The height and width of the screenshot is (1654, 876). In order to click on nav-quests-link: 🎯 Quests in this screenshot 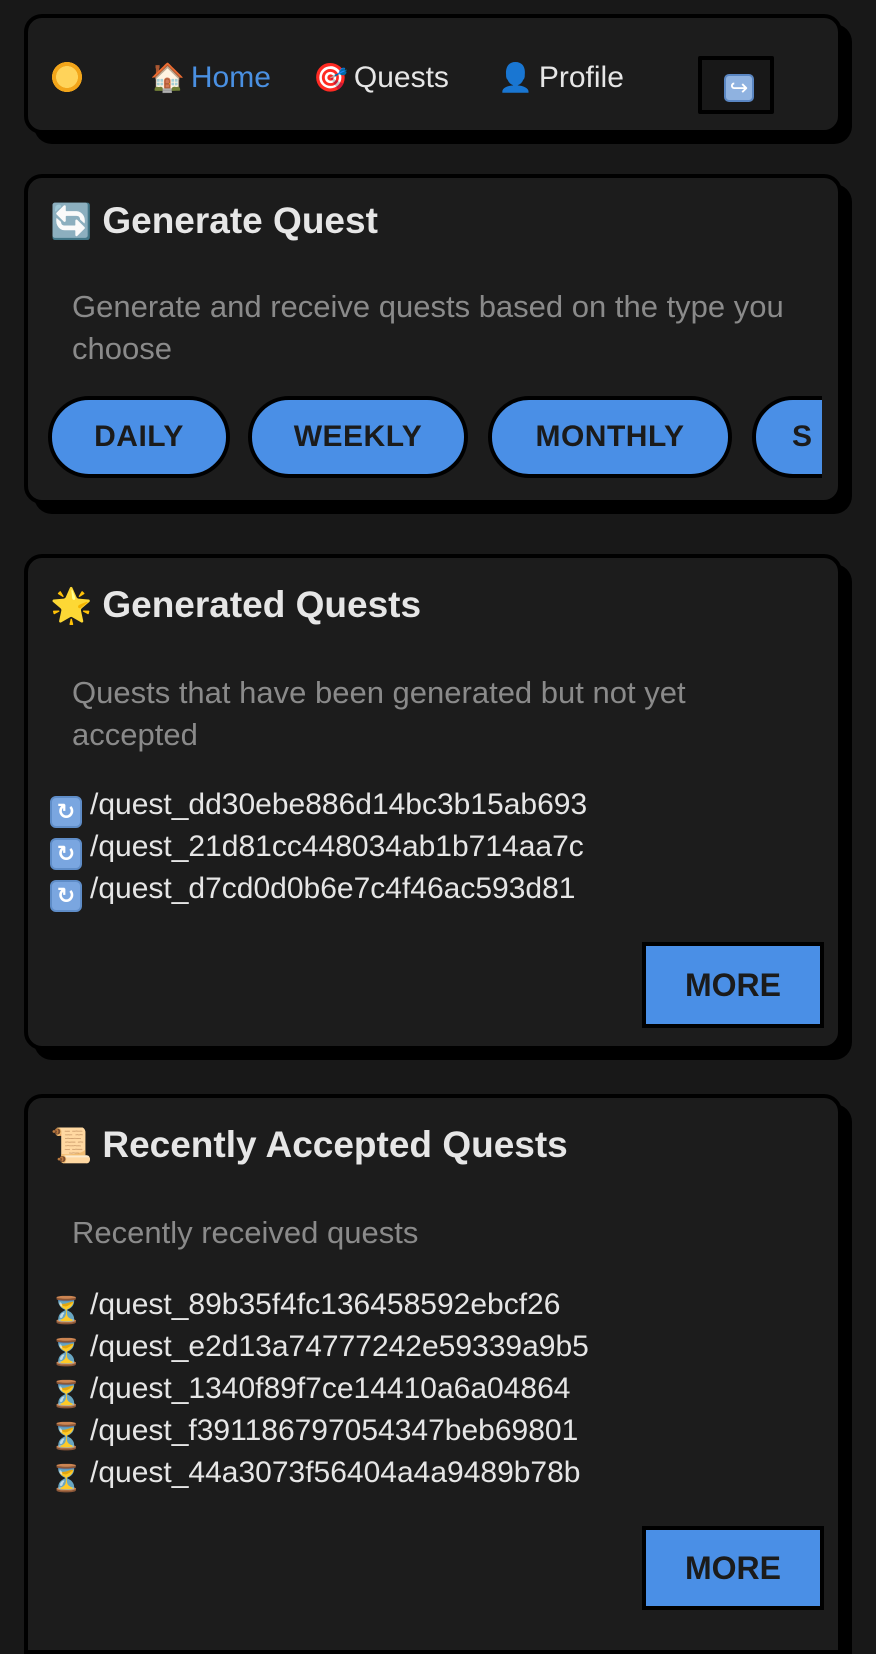, I will do `click(381, 78)`.